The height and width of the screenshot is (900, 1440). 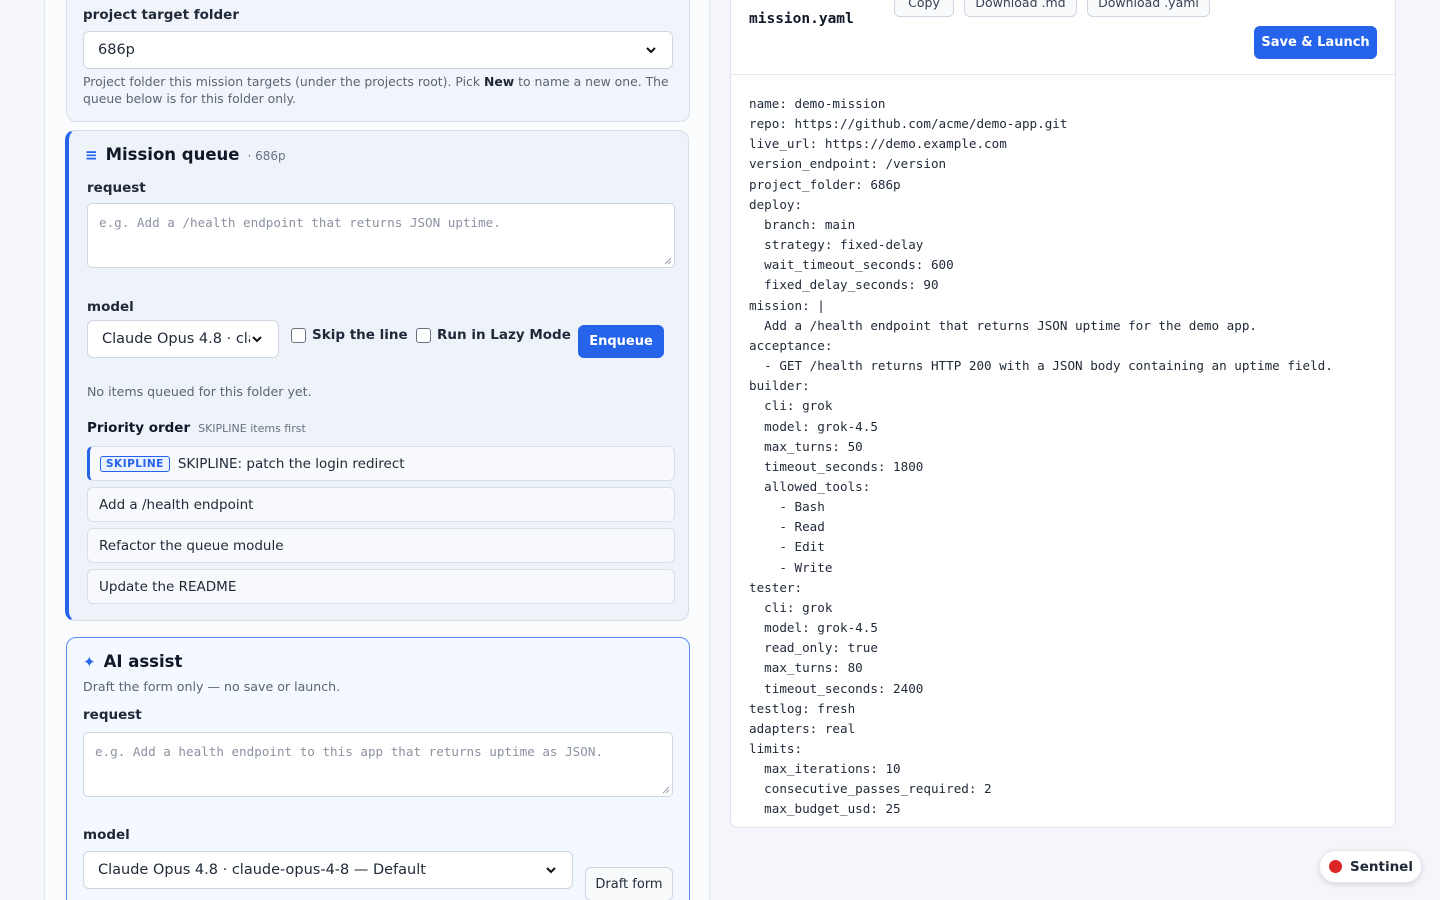 What do you see at coordinates (924, 8) in the screenshot?
I see `copy-button: Copy` at bounding box center [924, 8].